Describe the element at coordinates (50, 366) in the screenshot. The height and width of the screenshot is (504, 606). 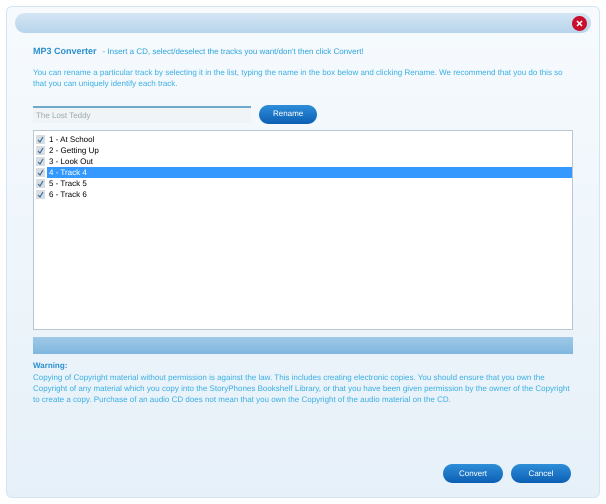
I see `warning-title: Warning:` at that location.